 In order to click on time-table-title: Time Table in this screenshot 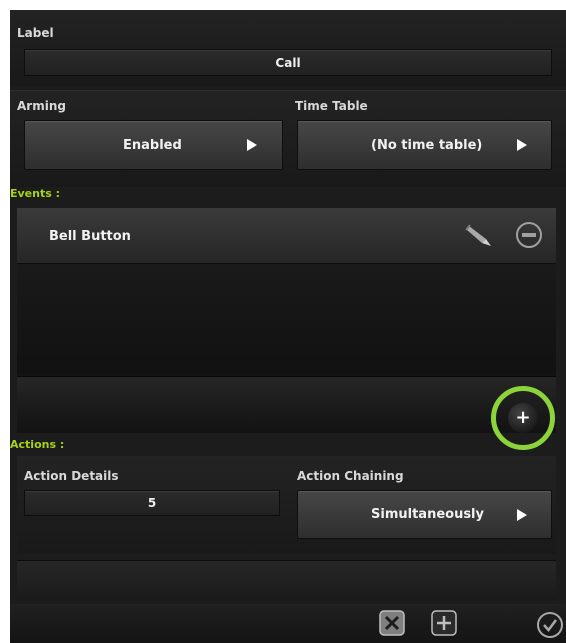, I will do `click(331, 106)`.